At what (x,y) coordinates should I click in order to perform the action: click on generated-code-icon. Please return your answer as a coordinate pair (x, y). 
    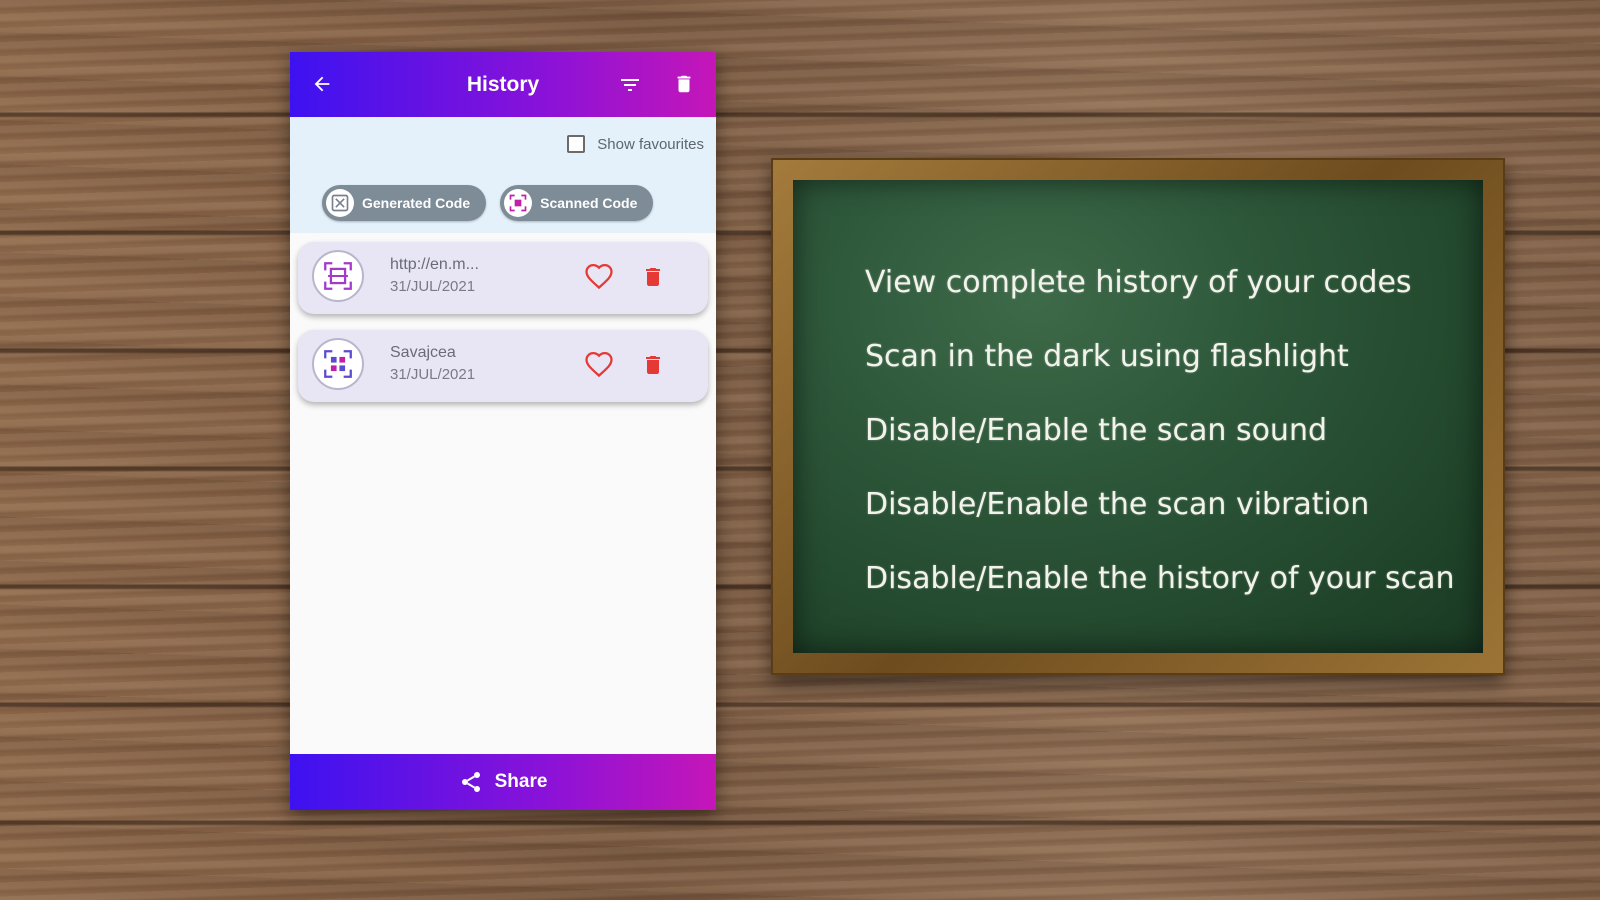
    Looking at the image, I should click on (340, 203).